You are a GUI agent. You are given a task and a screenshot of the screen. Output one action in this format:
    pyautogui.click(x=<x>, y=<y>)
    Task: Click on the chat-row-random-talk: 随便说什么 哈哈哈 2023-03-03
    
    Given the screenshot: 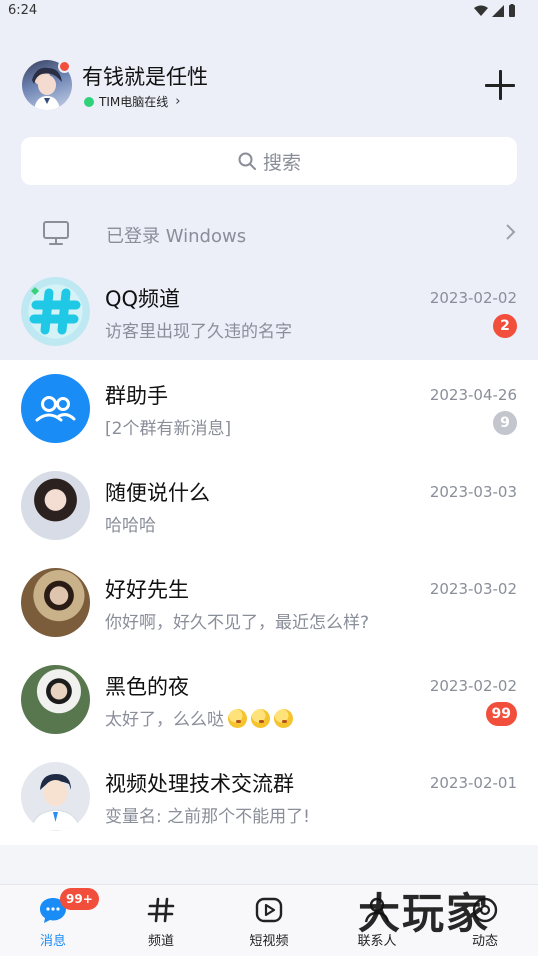 What is the action you would take?
    pyautogui.click(x=269, y=505)
    